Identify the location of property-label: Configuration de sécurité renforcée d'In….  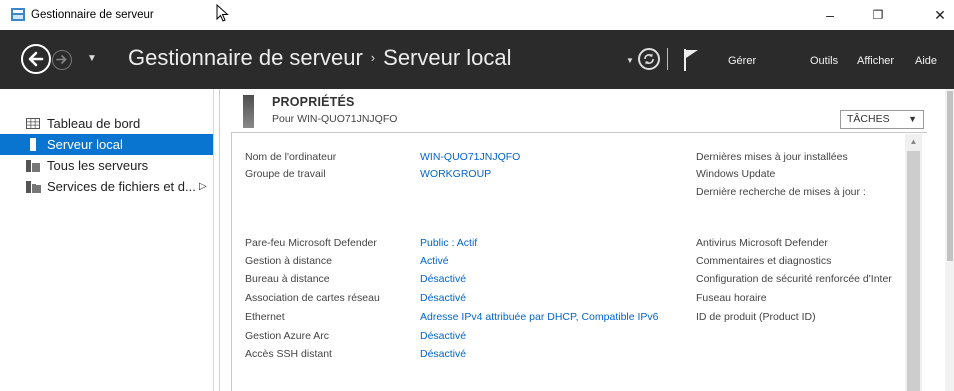
(794, 279).